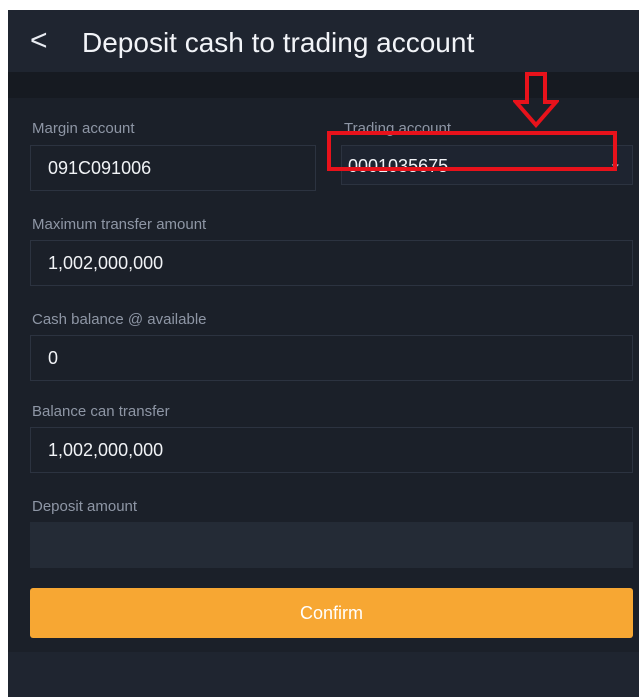 The image size is (639, 697). I want to click on top-bar: < Deposit cash to trading account, so click(323, 41).